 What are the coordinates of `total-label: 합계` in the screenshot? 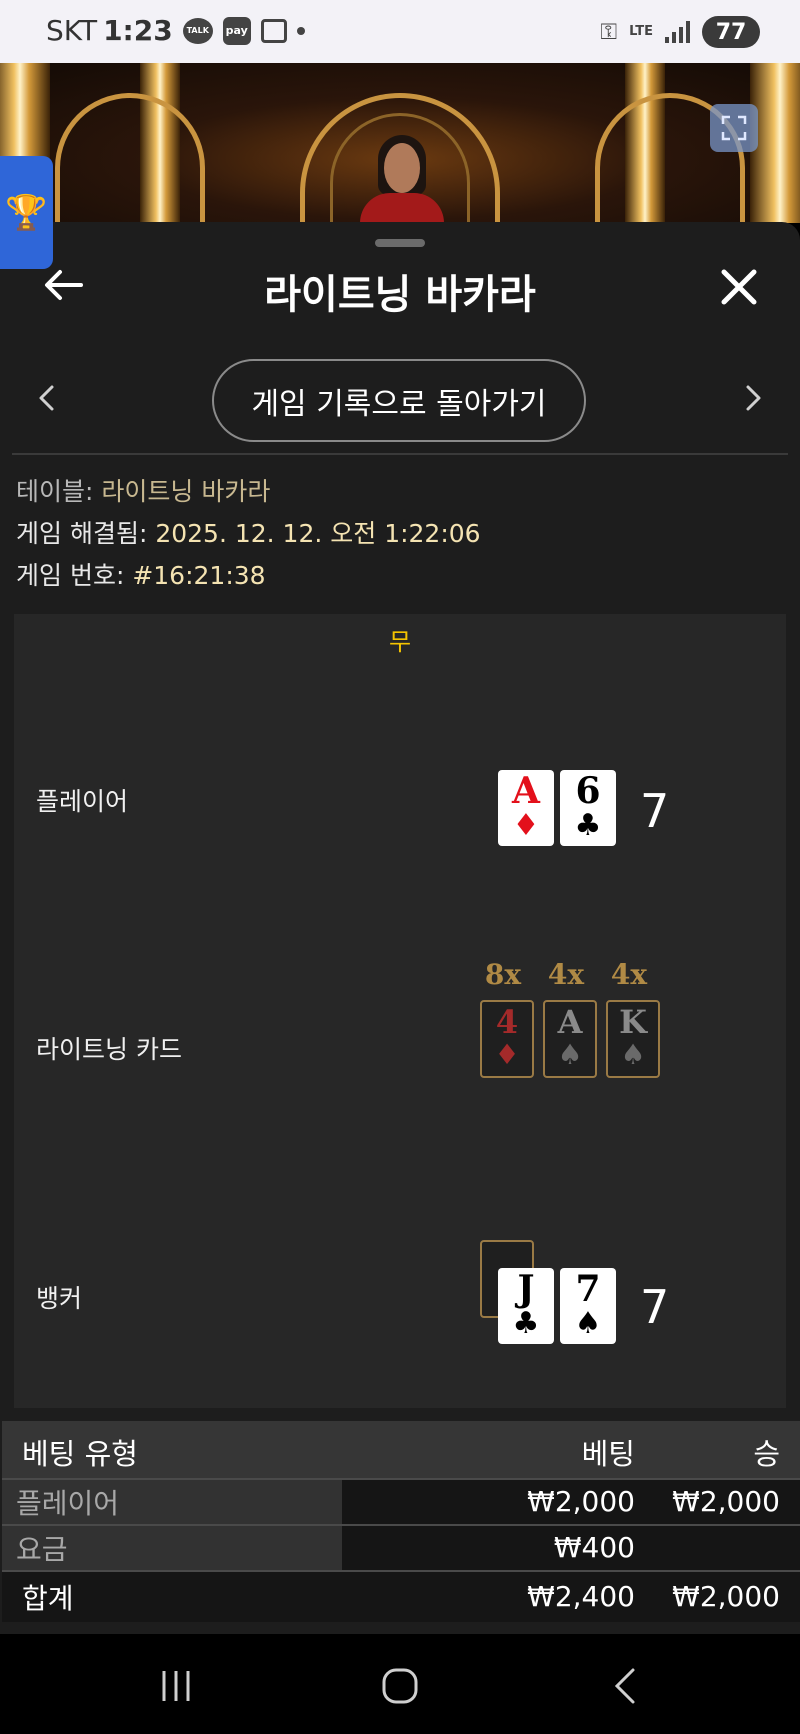 It's located at (48, 1598).